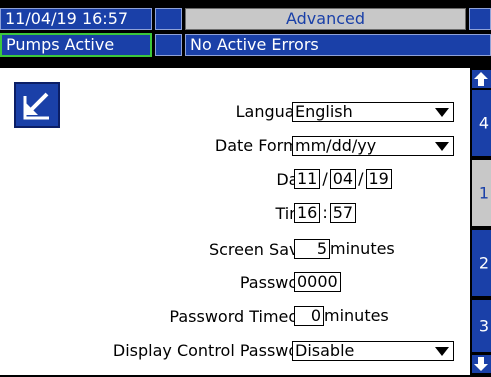  I want to click on screen-saver-unit: minutes, so click(362, 248).